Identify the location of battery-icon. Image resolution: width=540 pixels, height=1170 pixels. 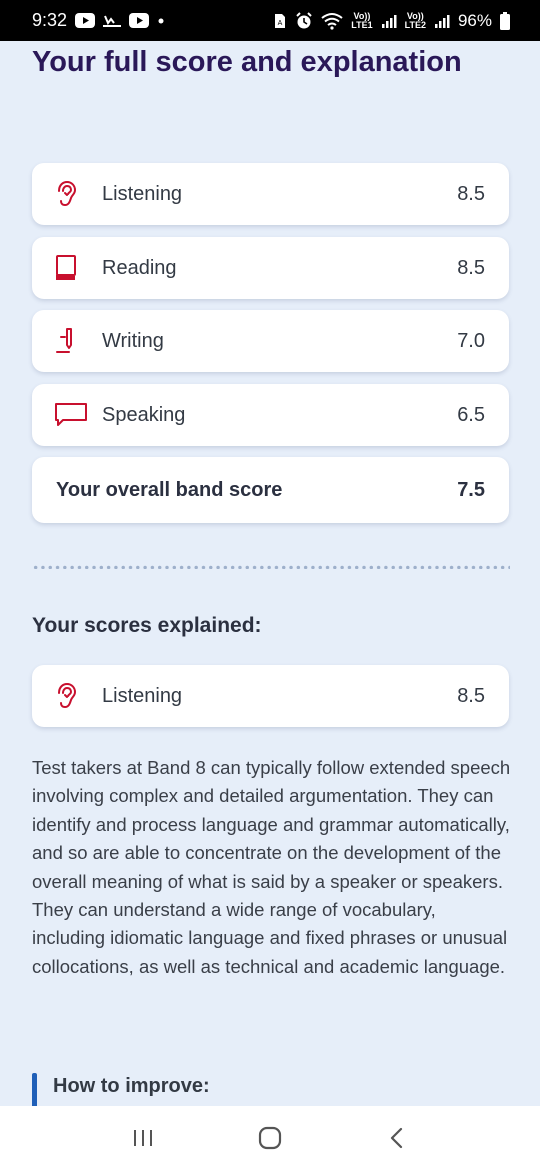
(505, 20).